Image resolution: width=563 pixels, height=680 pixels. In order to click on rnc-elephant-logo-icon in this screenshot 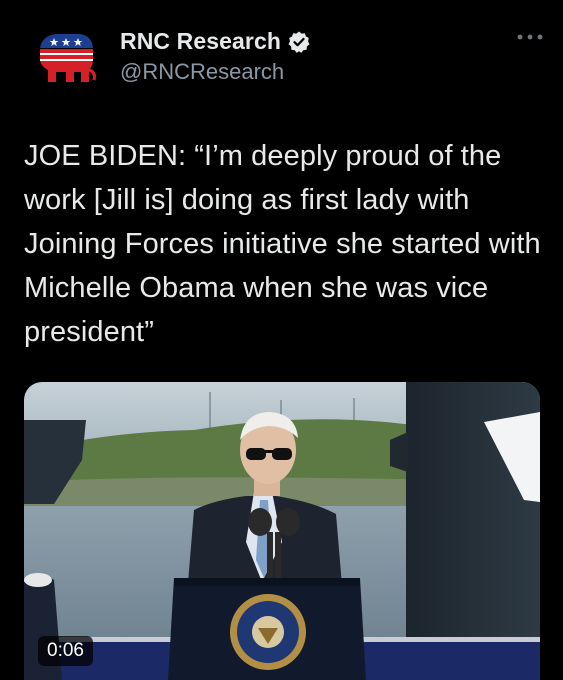, I will do `click(66, 56)`.